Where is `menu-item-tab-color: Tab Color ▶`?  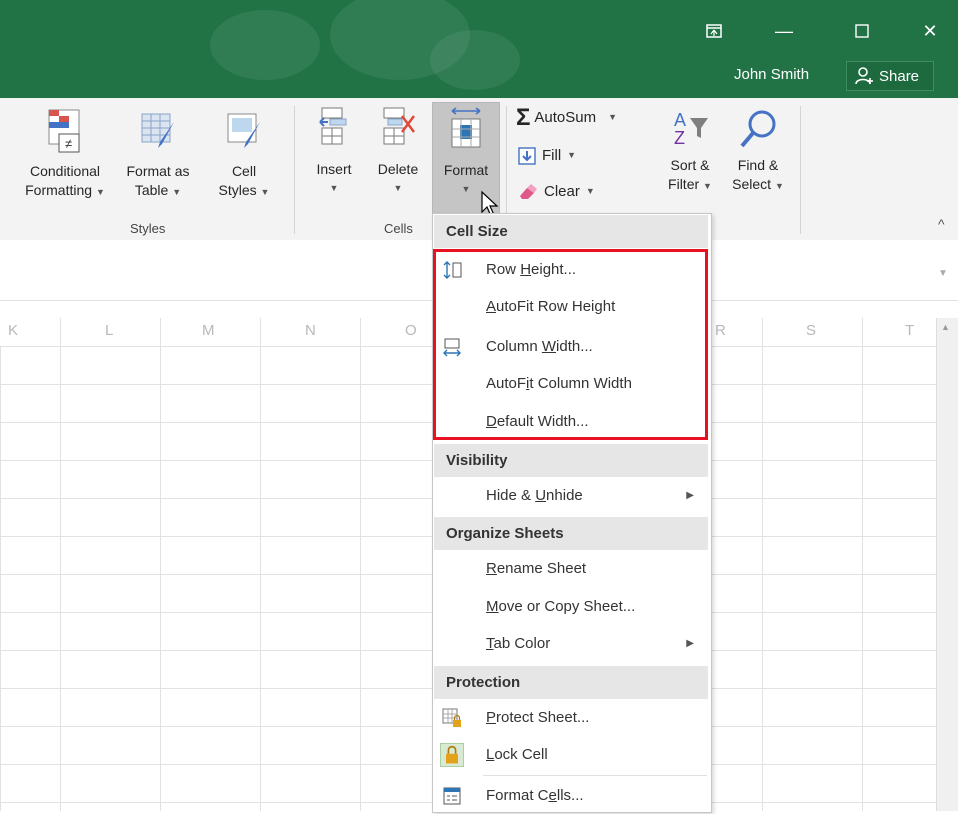
menu-item-tab-color: Tab Color ▶ is located at coordinates (571, 644).